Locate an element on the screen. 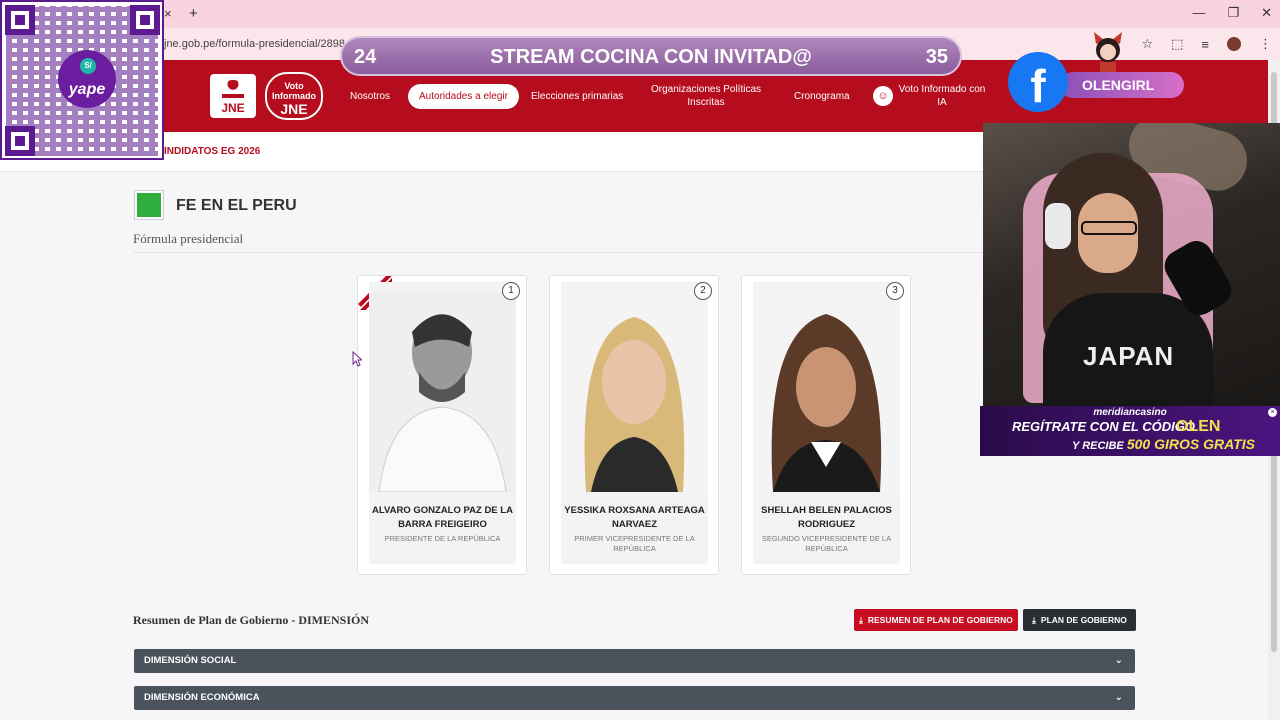 This screenshot has width=1280, height=720. extensions-icon: ⬚ is located at coordinates (1177, 44).